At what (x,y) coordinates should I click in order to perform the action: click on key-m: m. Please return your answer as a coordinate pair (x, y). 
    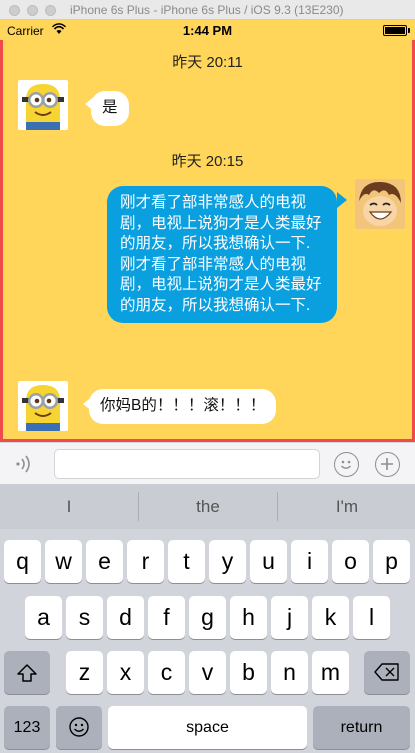
    Looking at the image, I should click on (330, 672).